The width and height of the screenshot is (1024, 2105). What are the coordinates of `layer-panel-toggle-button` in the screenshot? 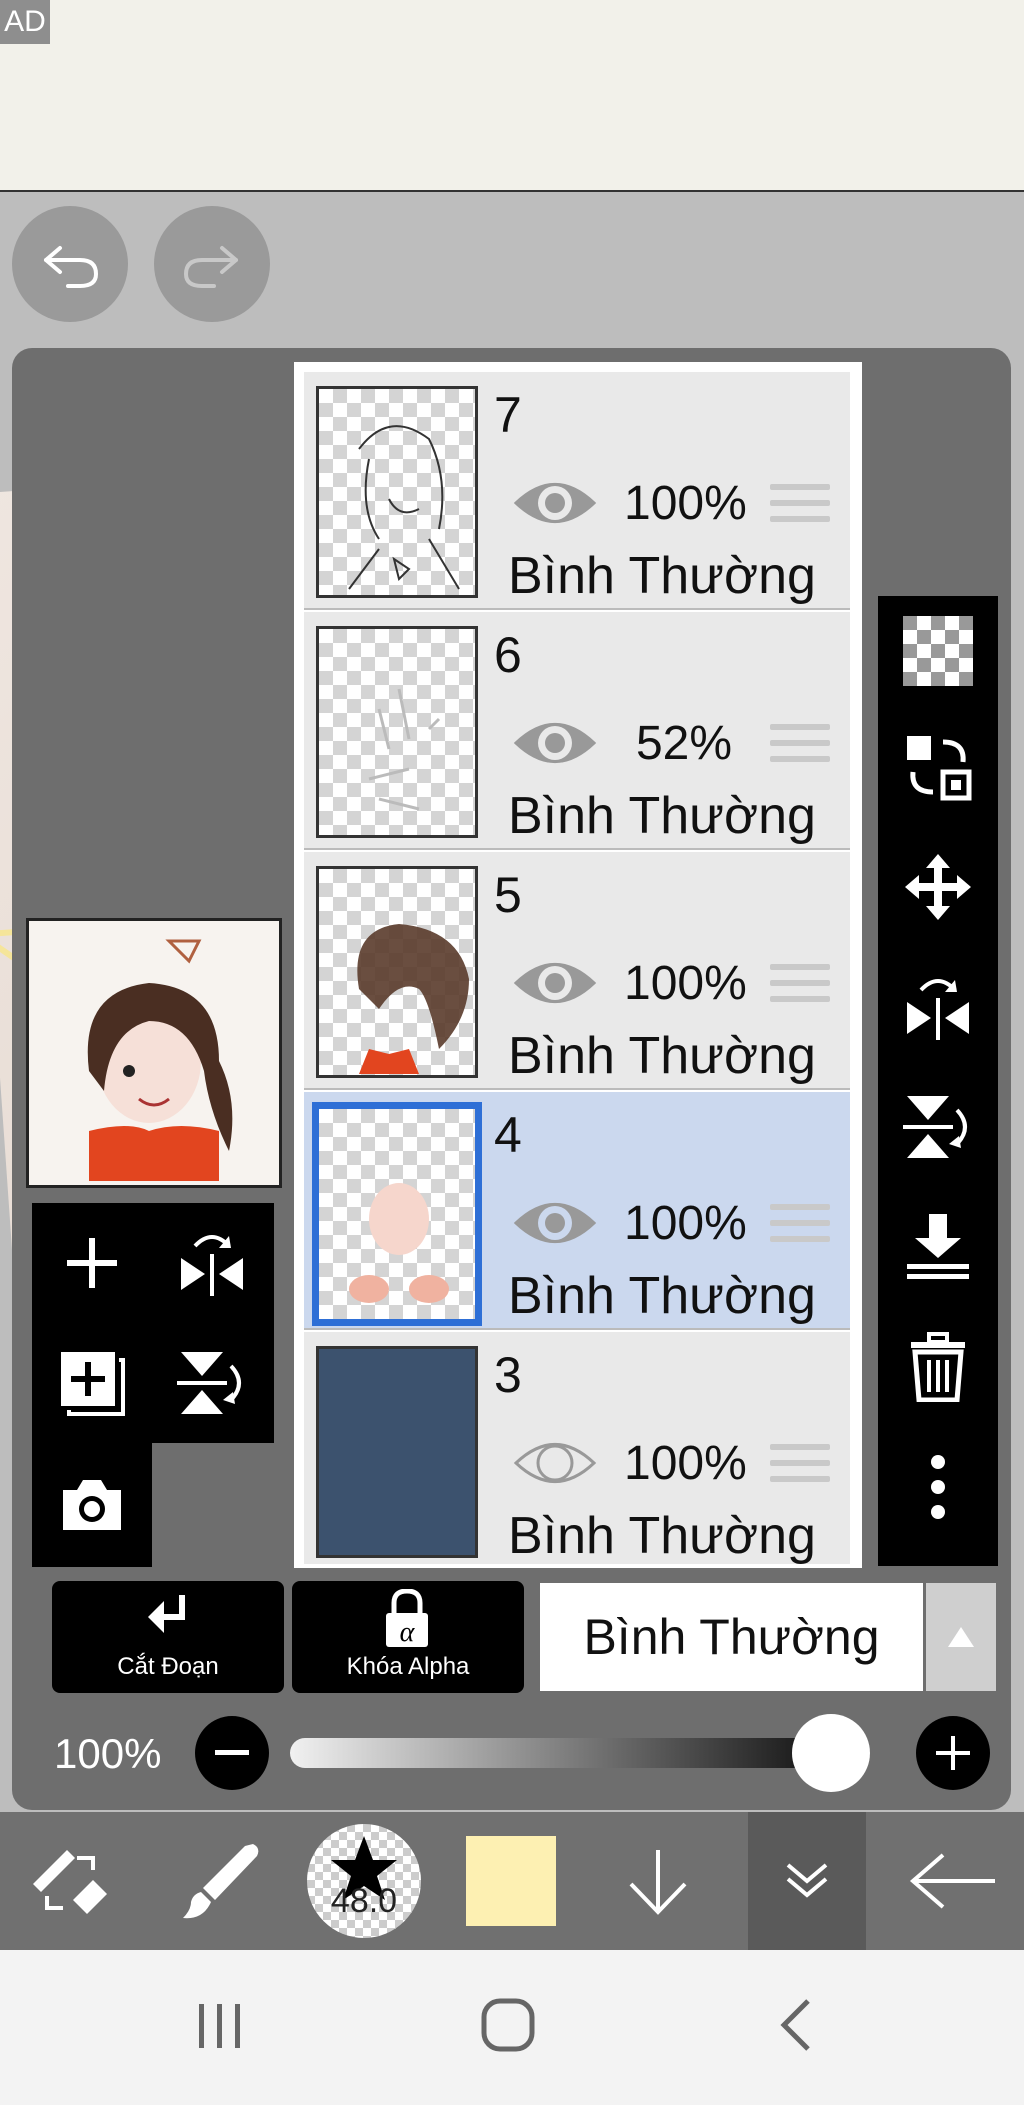 It's located at (807, 1881).